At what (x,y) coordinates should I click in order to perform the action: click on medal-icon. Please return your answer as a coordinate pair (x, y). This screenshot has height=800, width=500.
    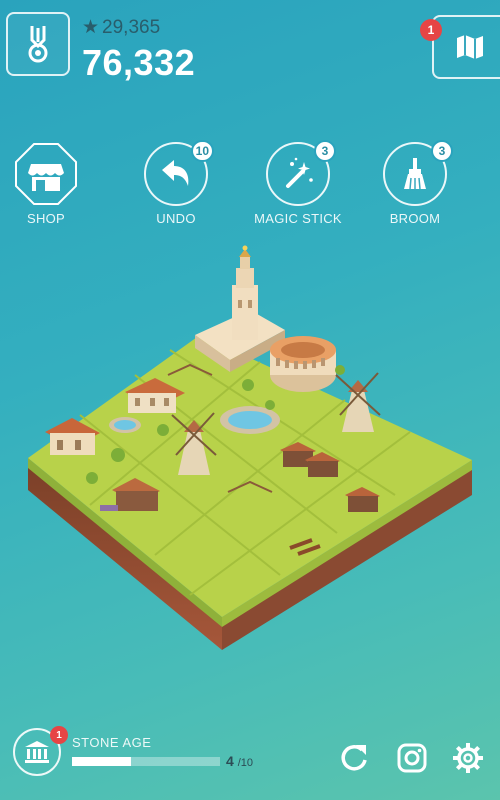
    Looking at the image, I should click on (38, 44).